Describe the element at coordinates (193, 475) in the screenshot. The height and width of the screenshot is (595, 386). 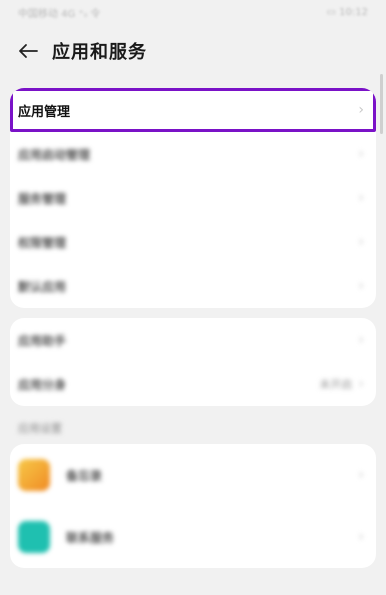
I see `memo-app-item: 备忘录 ›` at that location.